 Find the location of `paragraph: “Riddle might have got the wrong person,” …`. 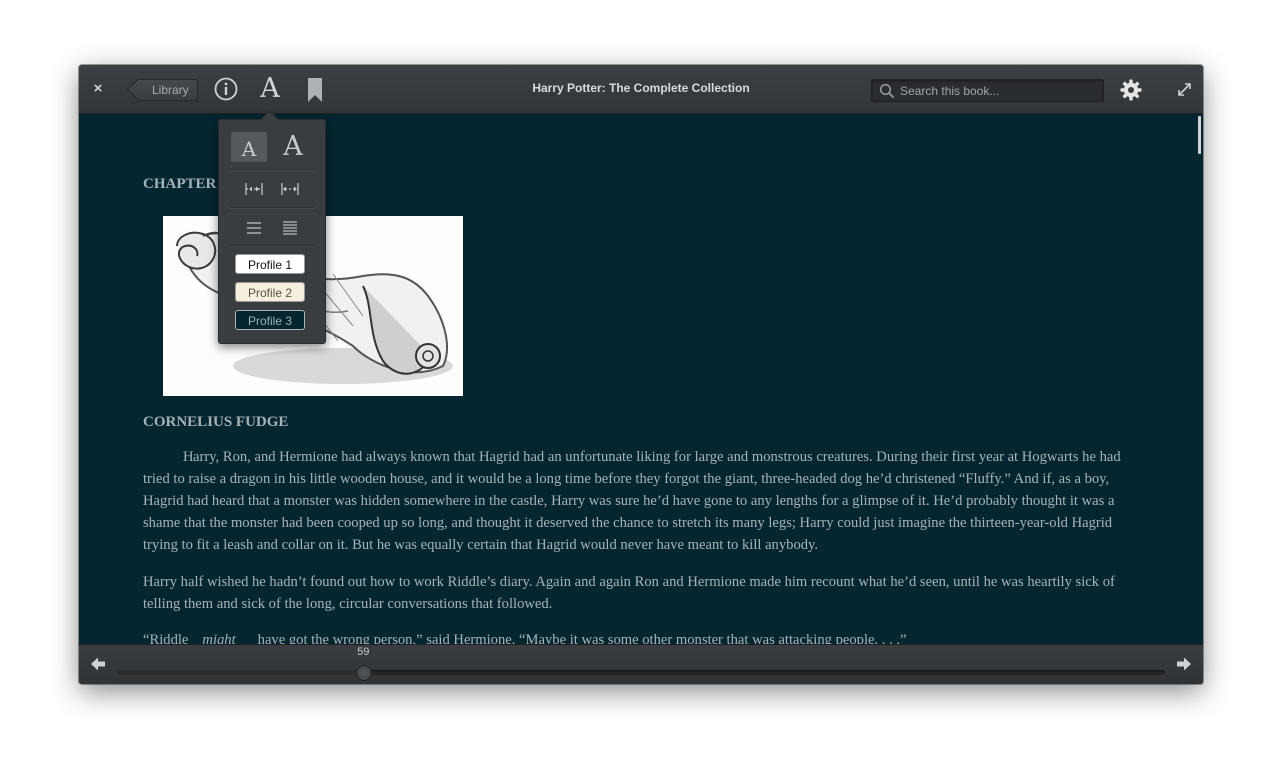

paragraph: “Riddle might have got the wrong person,” … is located at coordinates (639, 636).